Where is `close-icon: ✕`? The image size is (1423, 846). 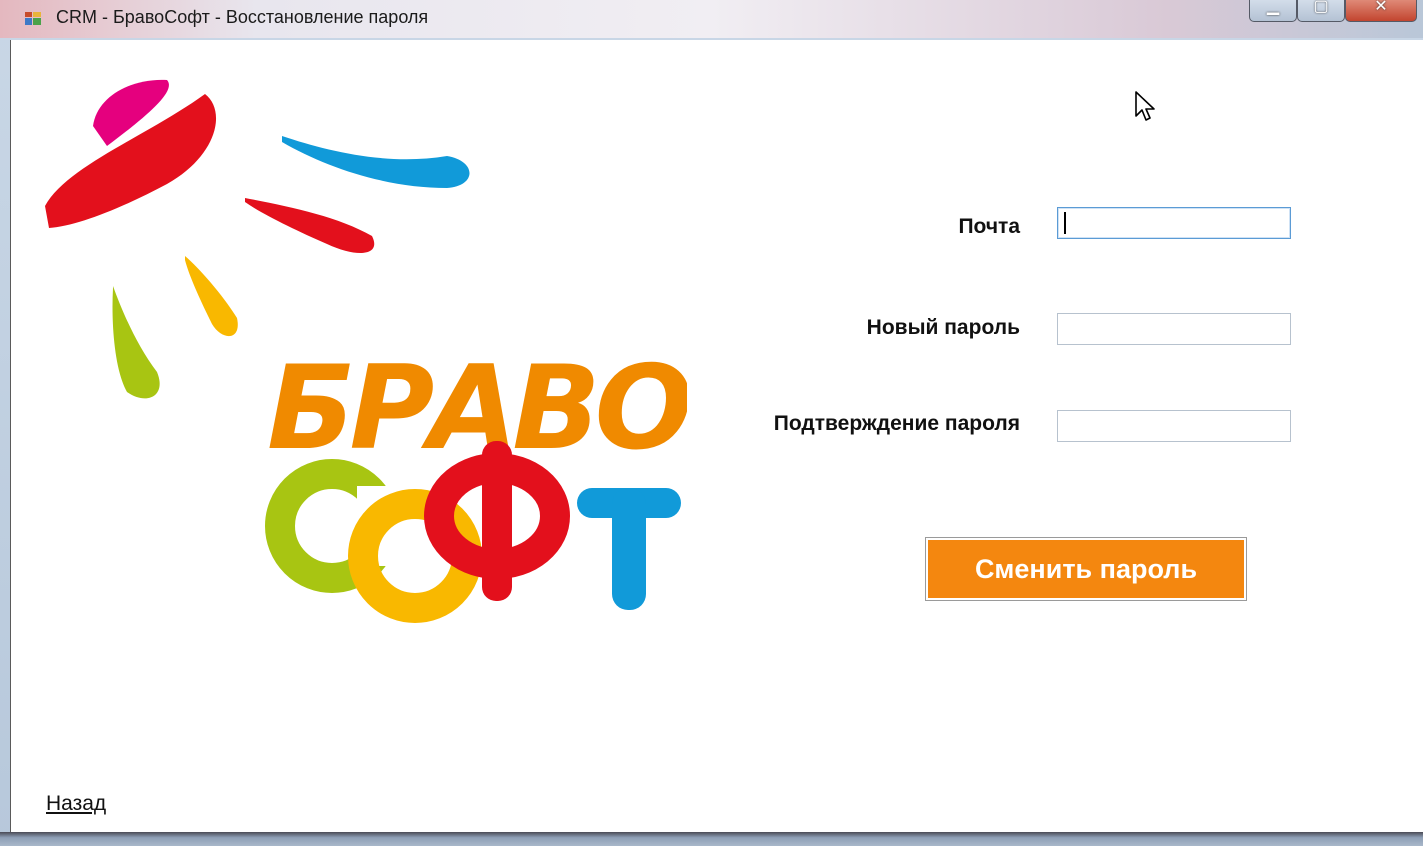 close-icon: ✕ is located at coordinates (1381, 11).